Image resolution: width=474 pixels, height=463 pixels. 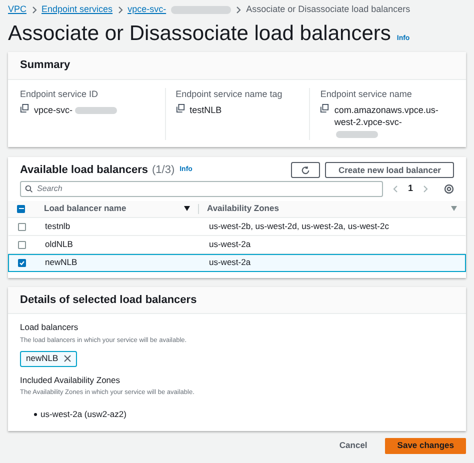 I want to click on table-cell-text: oldNLB, so click(x=59, y=244).